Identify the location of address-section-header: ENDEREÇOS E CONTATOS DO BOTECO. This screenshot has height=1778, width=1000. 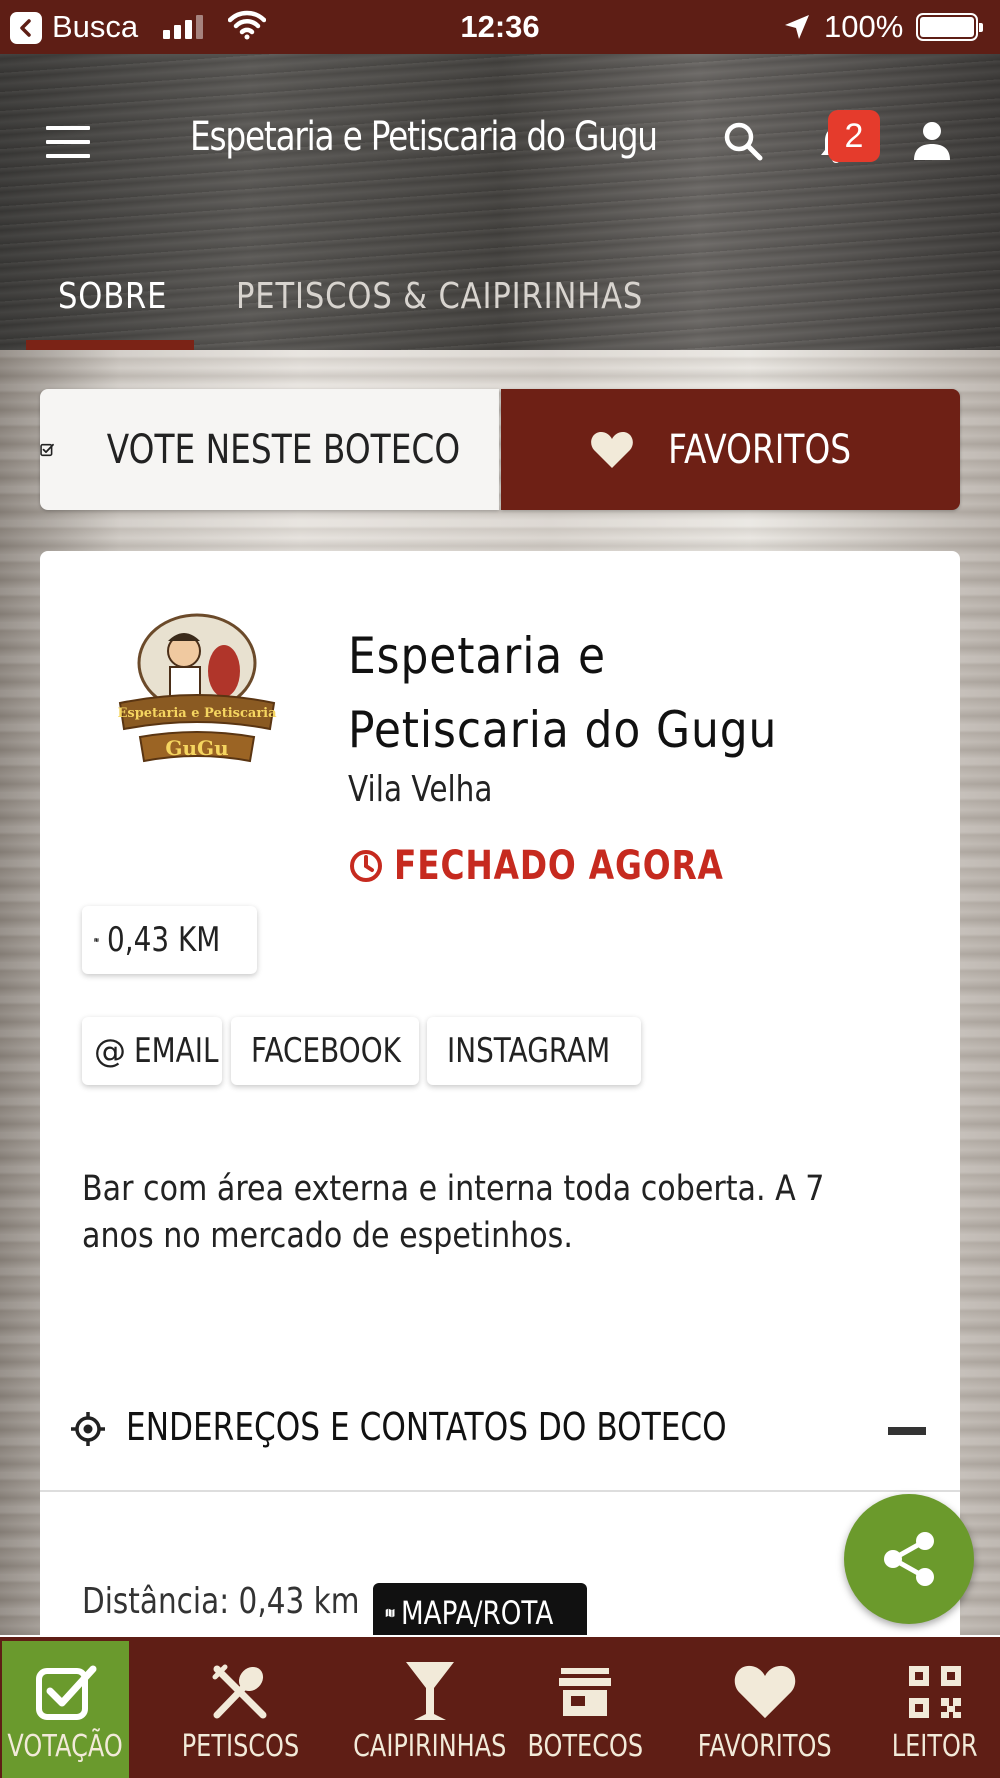
(500, 1429).